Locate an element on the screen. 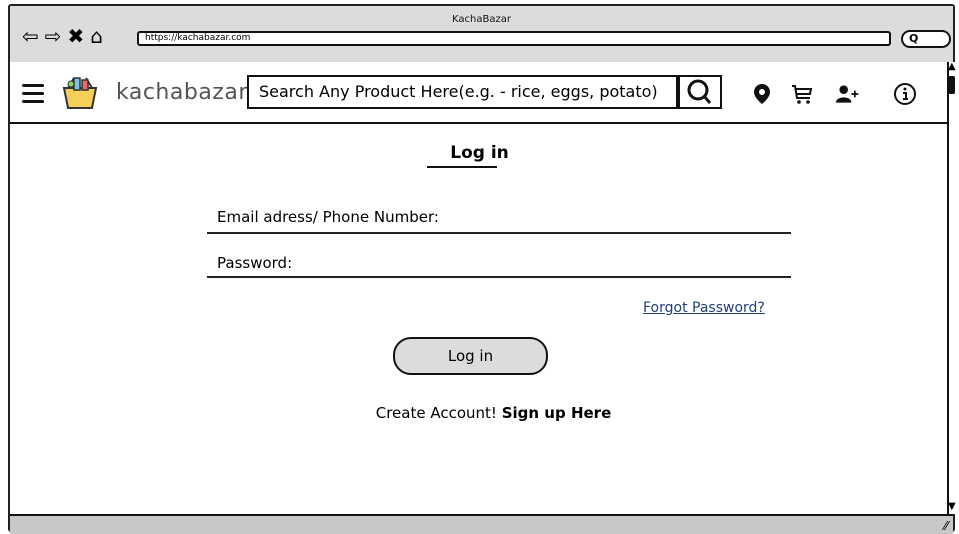  scrollbar is located at coordinates (952, 288).